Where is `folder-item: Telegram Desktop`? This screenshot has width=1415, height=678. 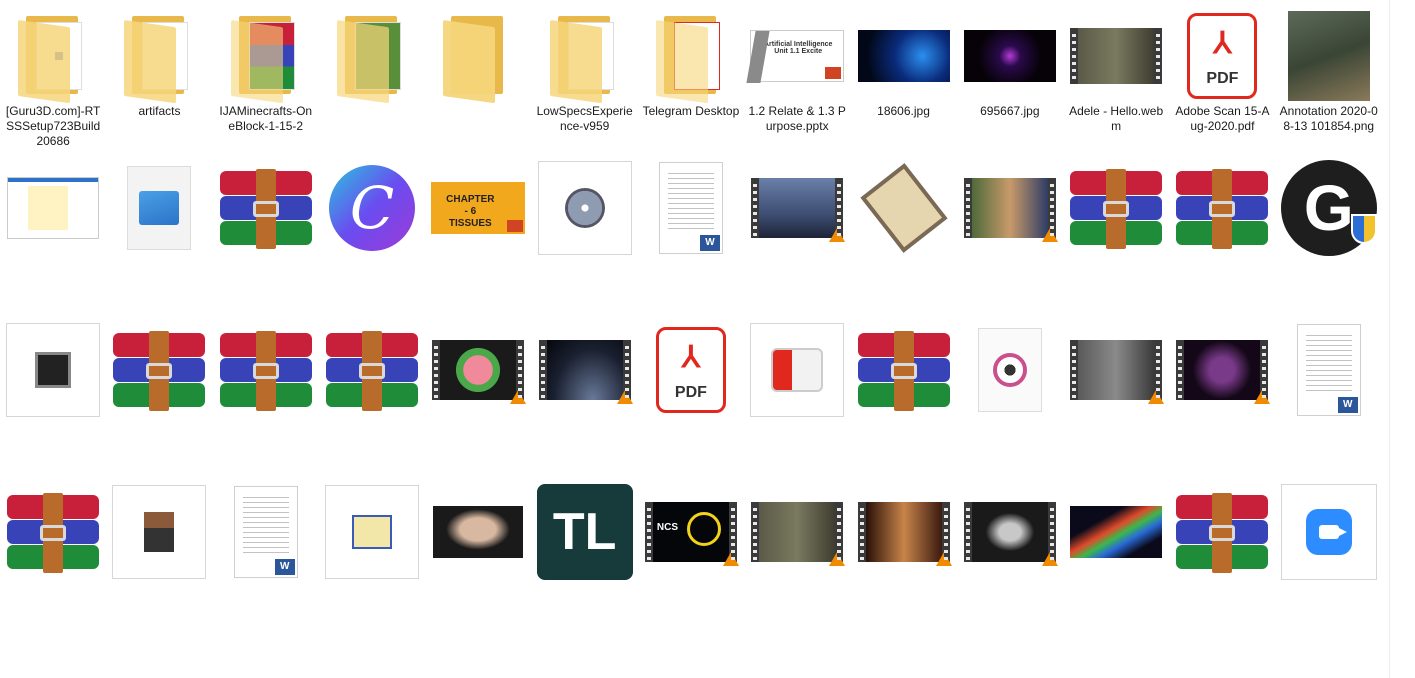 folder-item: Telegram Desktop is located at coordinates (691, 78).